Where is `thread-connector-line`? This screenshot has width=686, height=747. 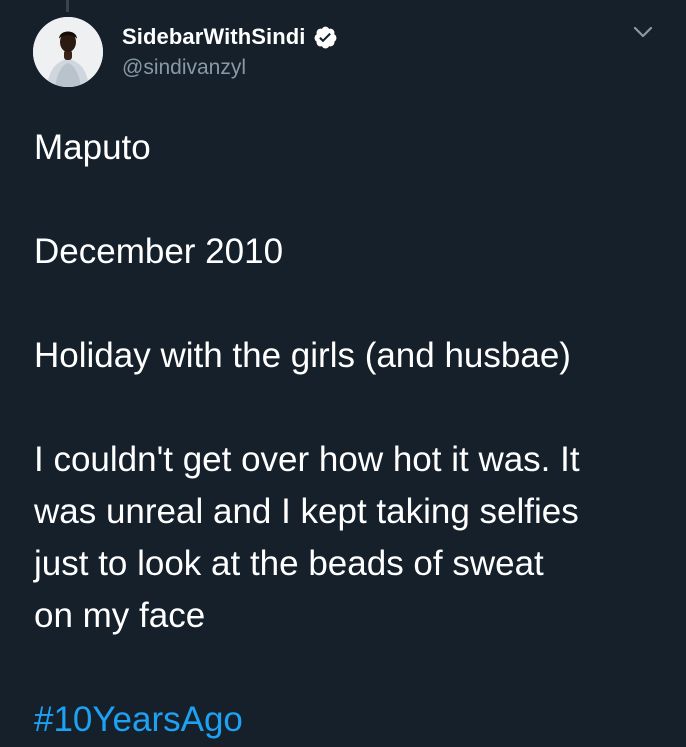
thread-connector-line is located at coordinates (67, 6).